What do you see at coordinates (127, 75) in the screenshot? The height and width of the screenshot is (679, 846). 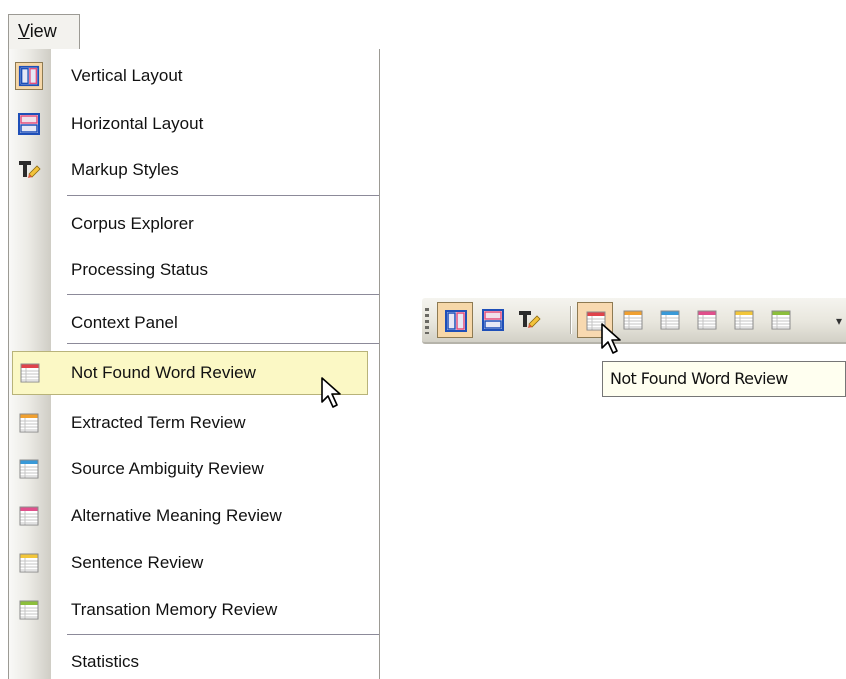 I see `menu-item-label: Vertical Layout` at bounding box center [127, 75].